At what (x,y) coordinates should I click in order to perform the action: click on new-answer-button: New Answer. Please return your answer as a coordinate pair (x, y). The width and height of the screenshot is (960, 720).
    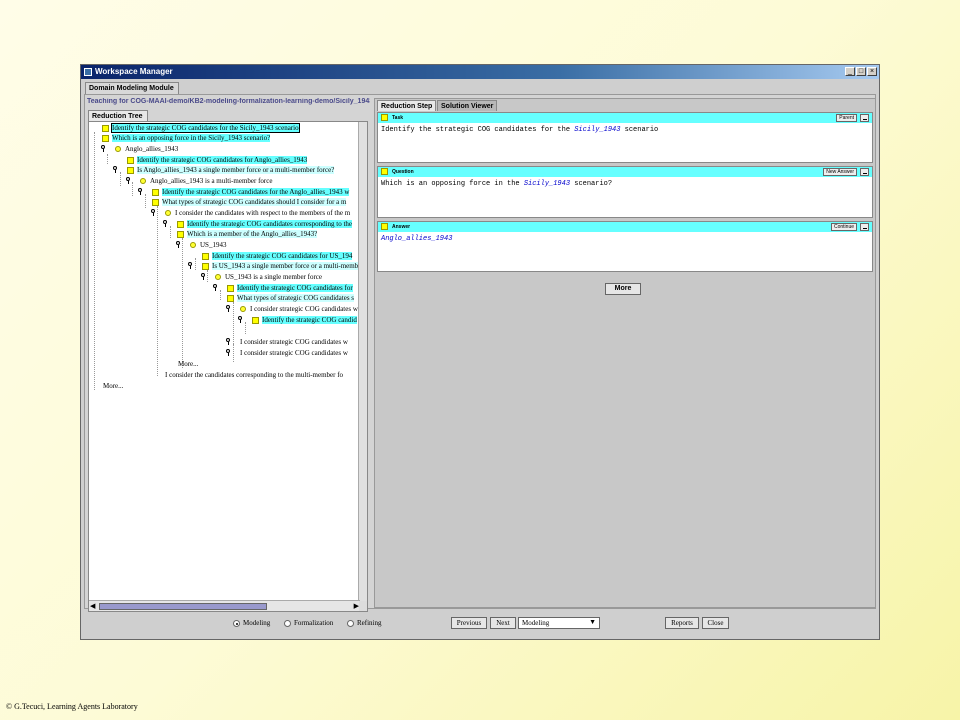
    Looking at the image, I should click on (840, 172).